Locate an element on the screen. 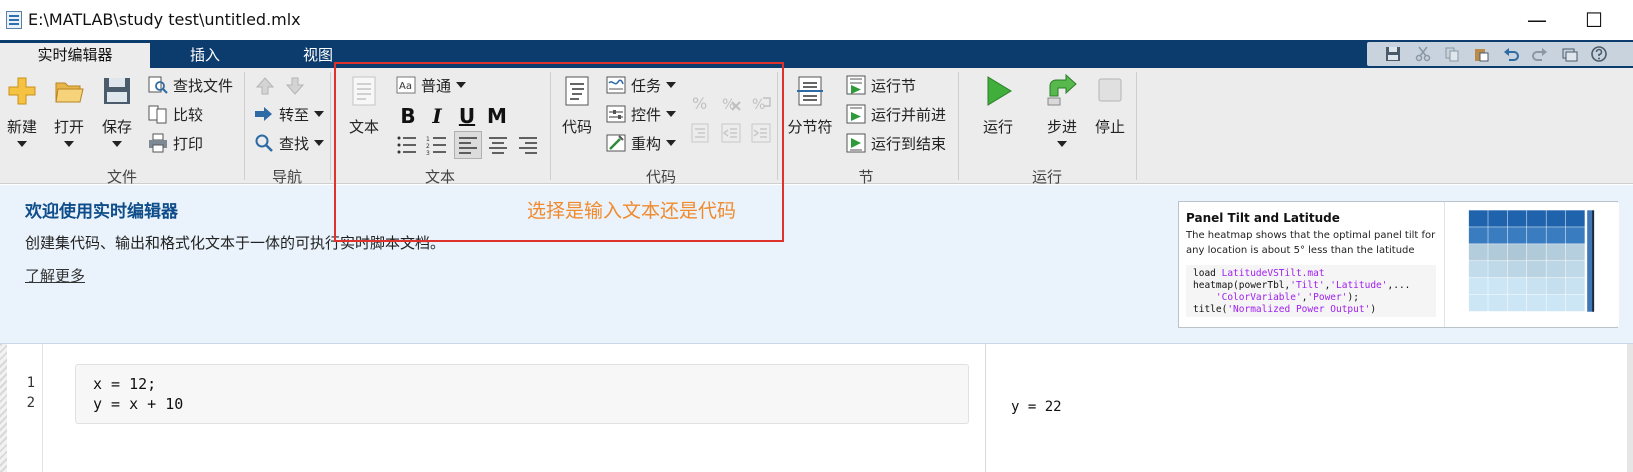 Image resolution: width=1633 pixels, height=472 pixels. code-block: x = 12; y = x + 10 is located at coordinates (522, 394).